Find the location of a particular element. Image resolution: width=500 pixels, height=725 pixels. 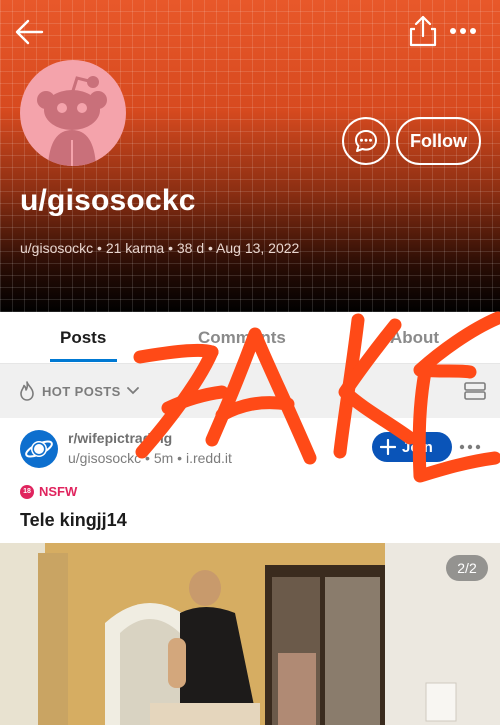

more-options-button is located at coordinates (463, 31).